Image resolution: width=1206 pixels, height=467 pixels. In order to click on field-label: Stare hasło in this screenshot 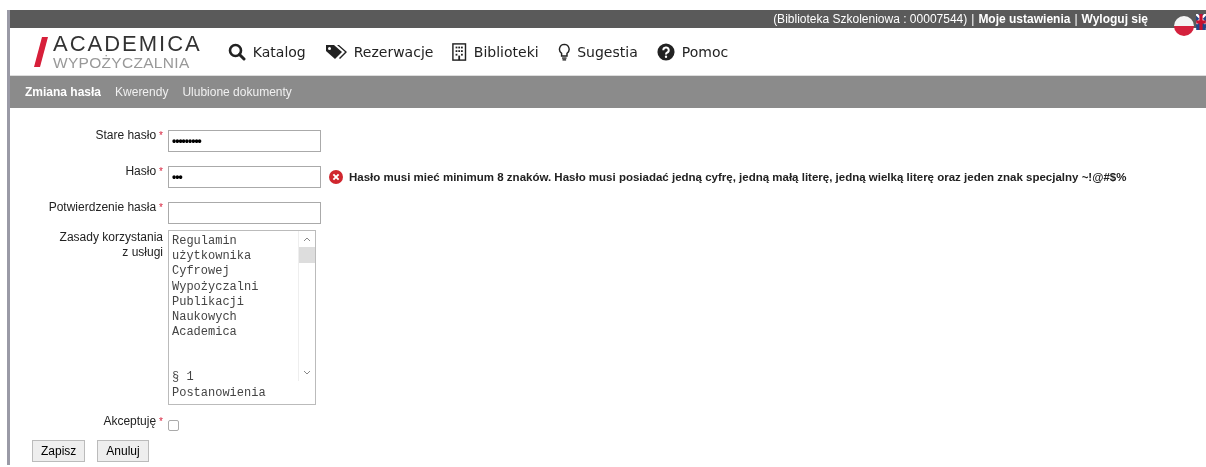, I will do `click(126, 135)`.